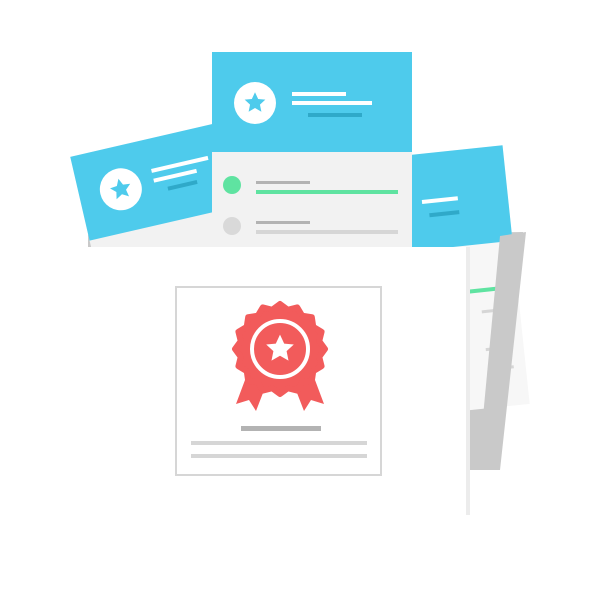 The width and height of the screenshot is (600, 600). What do you see at coordinates (327, 232) in the screenshot?
I see `list-item-line` at bounding box center [327, 232].